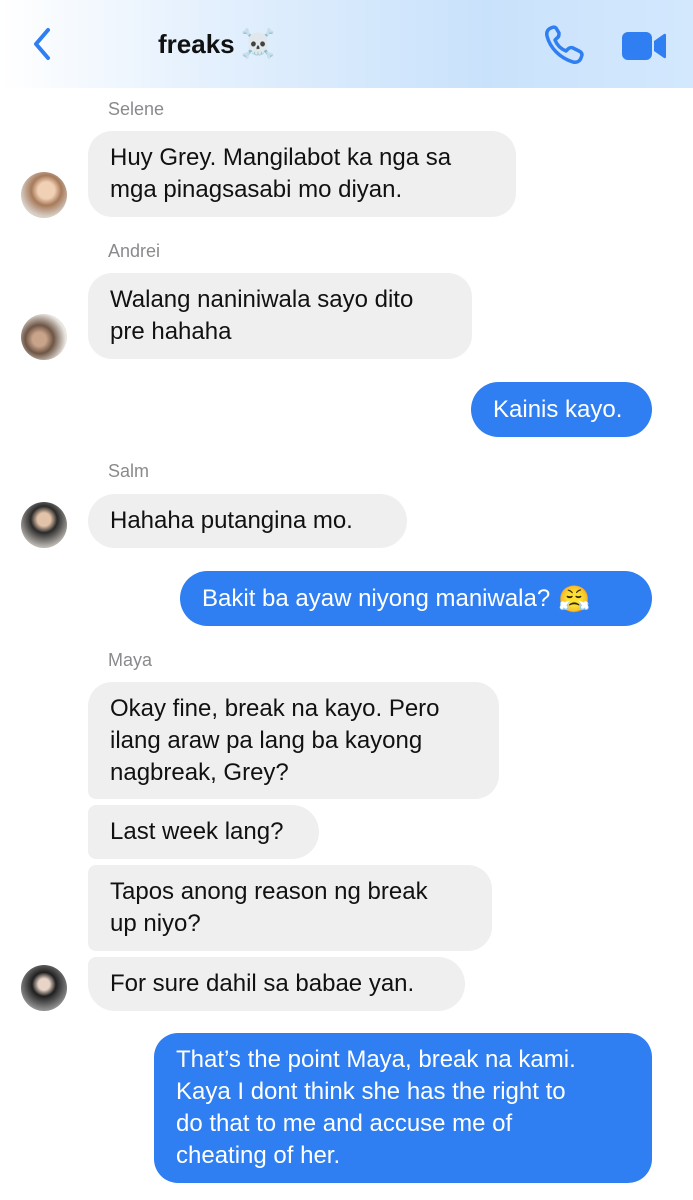  What do you see at coordinates (376, 598) in the screenshot?
I see `message-text: Bakit ba ayaw niyong maniwala?` at bounding box center [376, 598].